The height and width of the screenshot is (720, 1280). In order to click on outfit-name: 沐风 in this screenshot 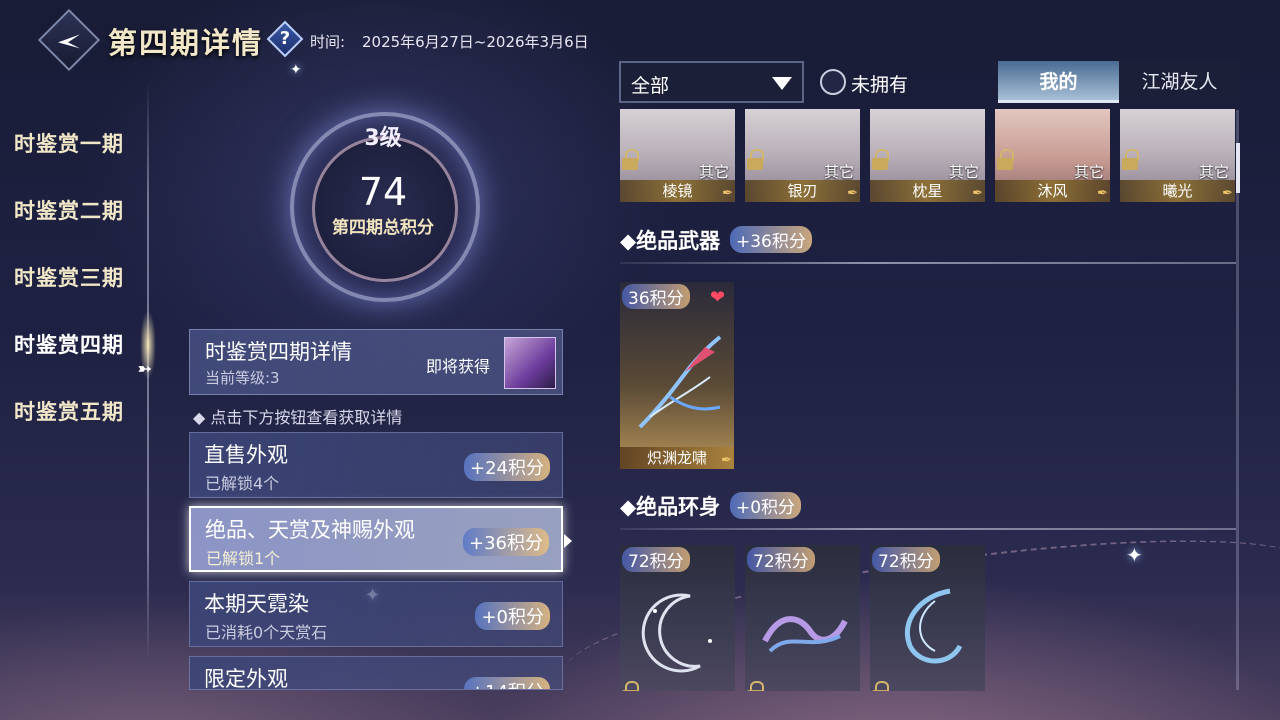, I will do `click(1052, 191)`.